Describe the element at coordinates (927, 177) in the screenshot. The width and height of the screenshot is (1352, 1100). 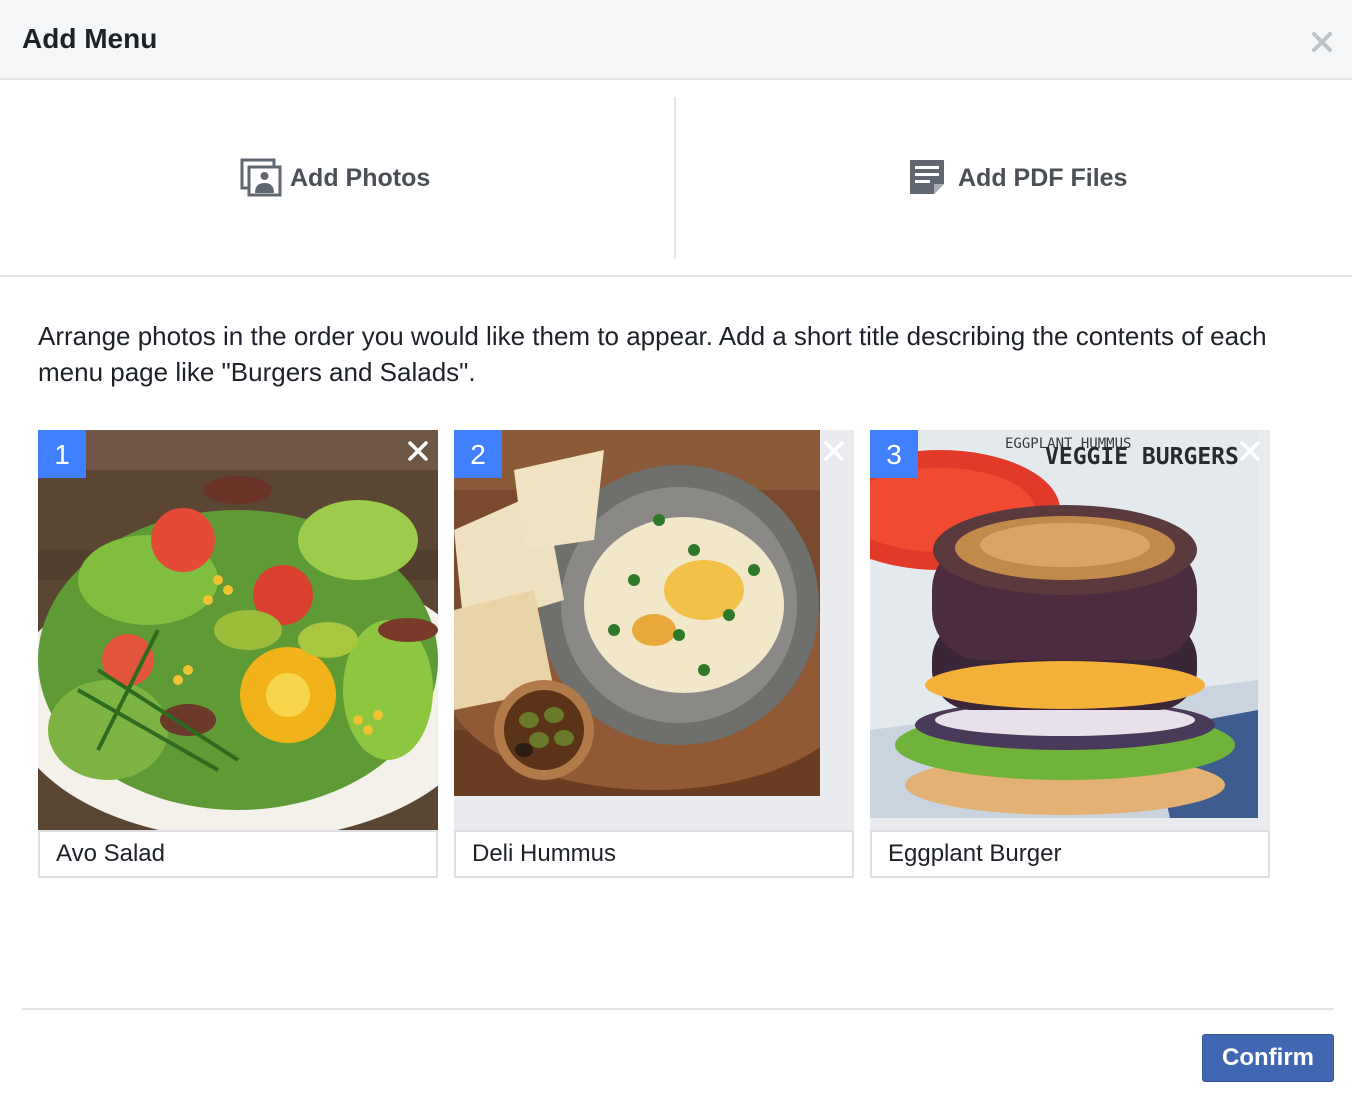
I see `pdf-file-icon` at that location.